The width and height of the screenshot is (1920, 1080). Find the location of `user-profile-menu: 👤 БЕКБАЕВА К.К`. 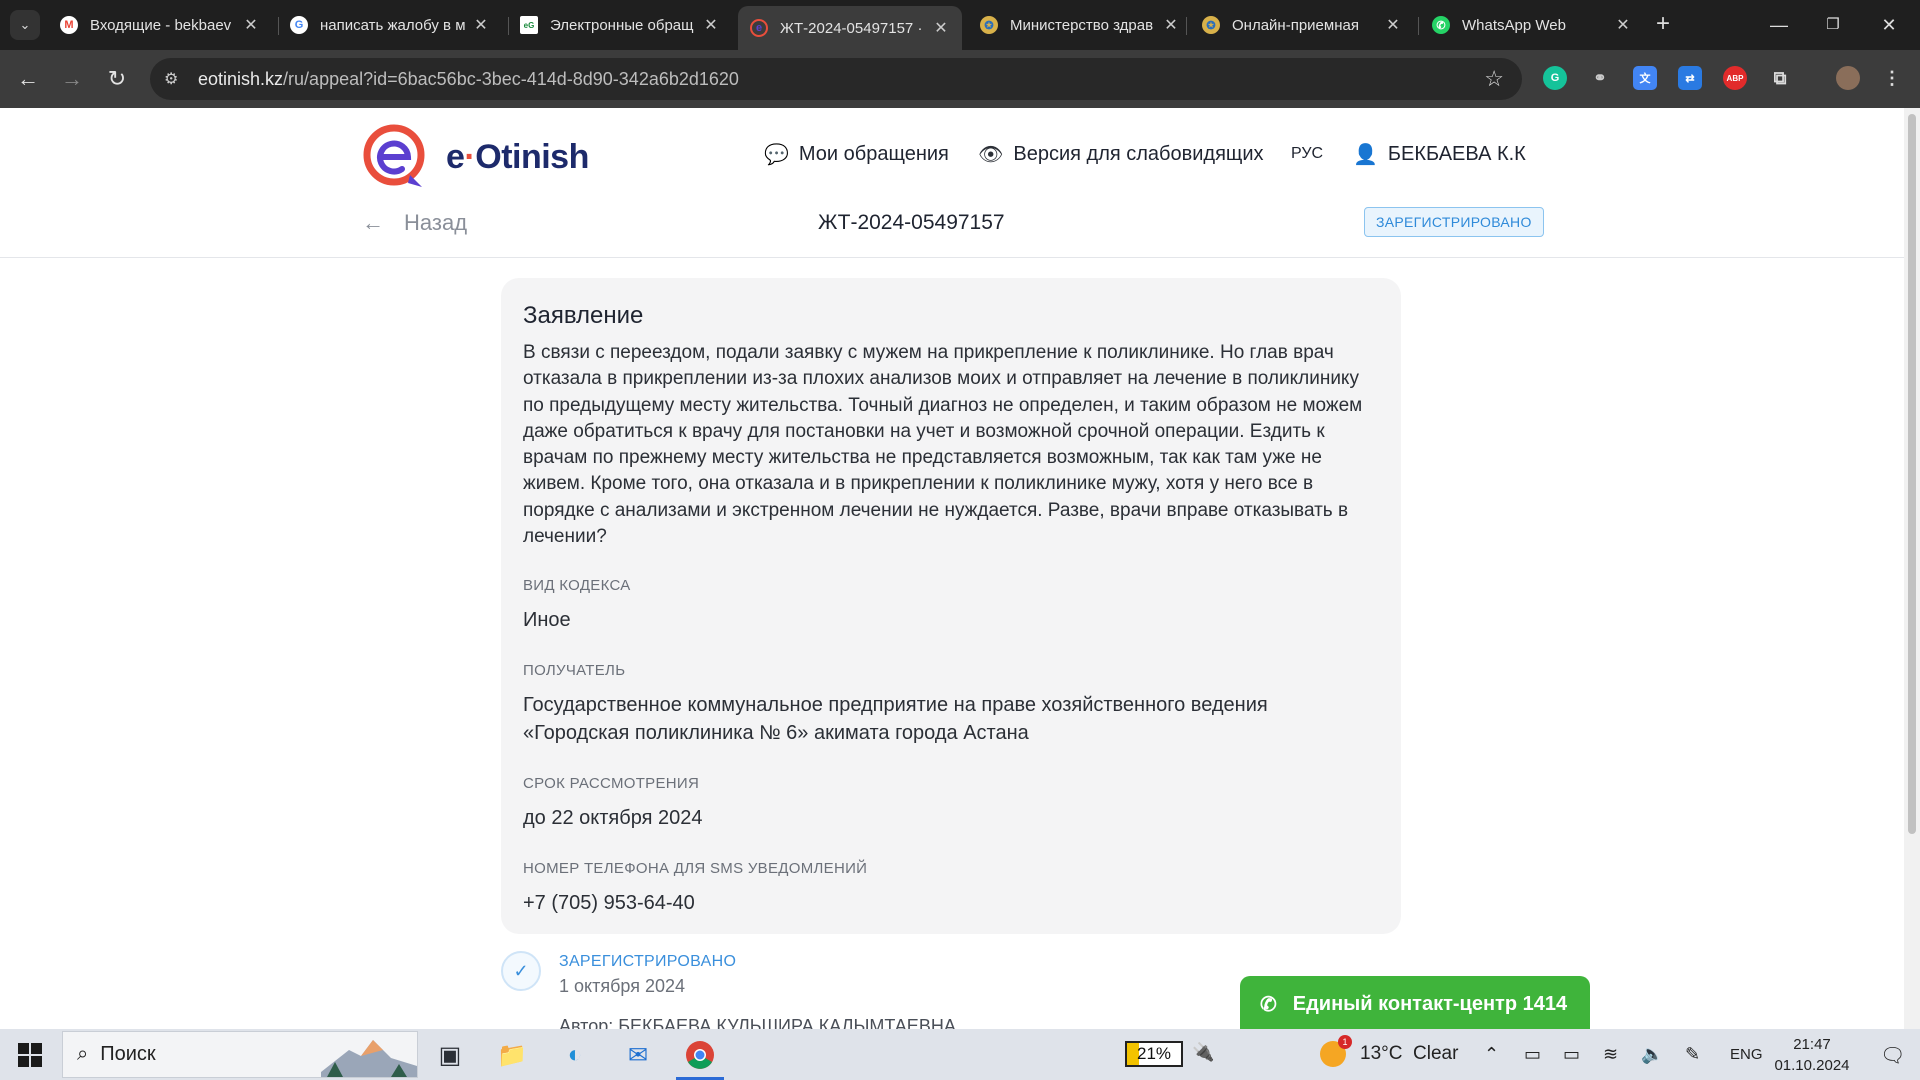

user-profile-menu: 👤 БЕКБАЕВА К.К is located at coordinates (1439, 154).